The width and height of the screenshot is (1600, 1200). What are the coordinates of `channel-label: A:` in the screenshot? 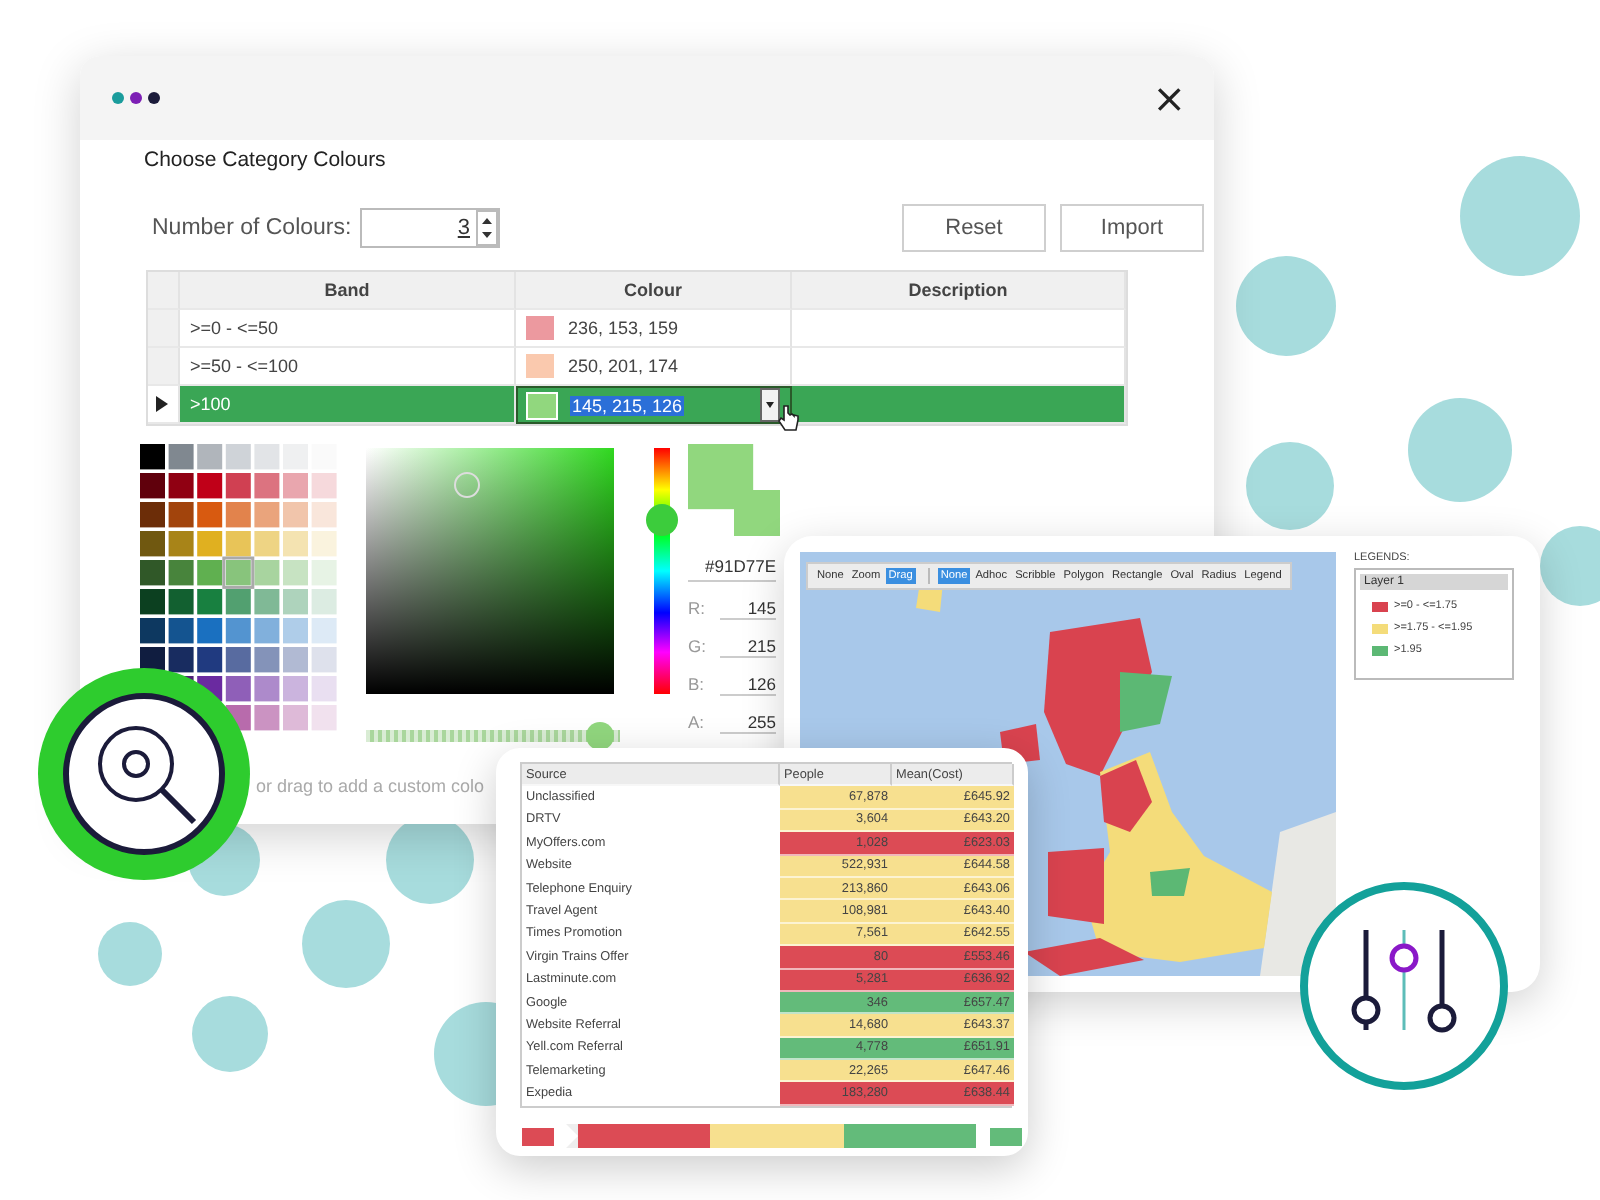 It's located at (697, 722).